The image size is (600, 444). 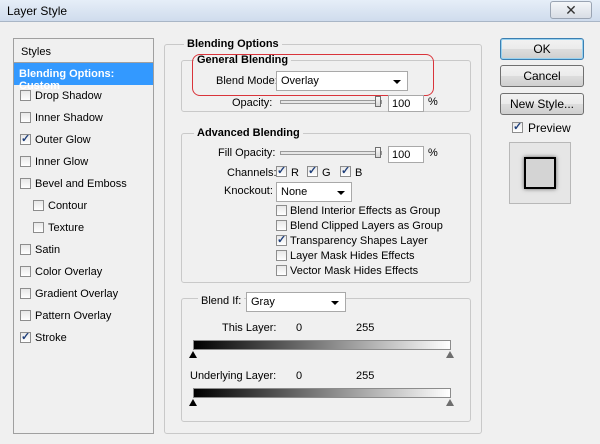 What do you see at coordinates (73, 316) in the screenshot?
I see `style-item-label: Pattern Overlay` at bounding box center [73, 316].